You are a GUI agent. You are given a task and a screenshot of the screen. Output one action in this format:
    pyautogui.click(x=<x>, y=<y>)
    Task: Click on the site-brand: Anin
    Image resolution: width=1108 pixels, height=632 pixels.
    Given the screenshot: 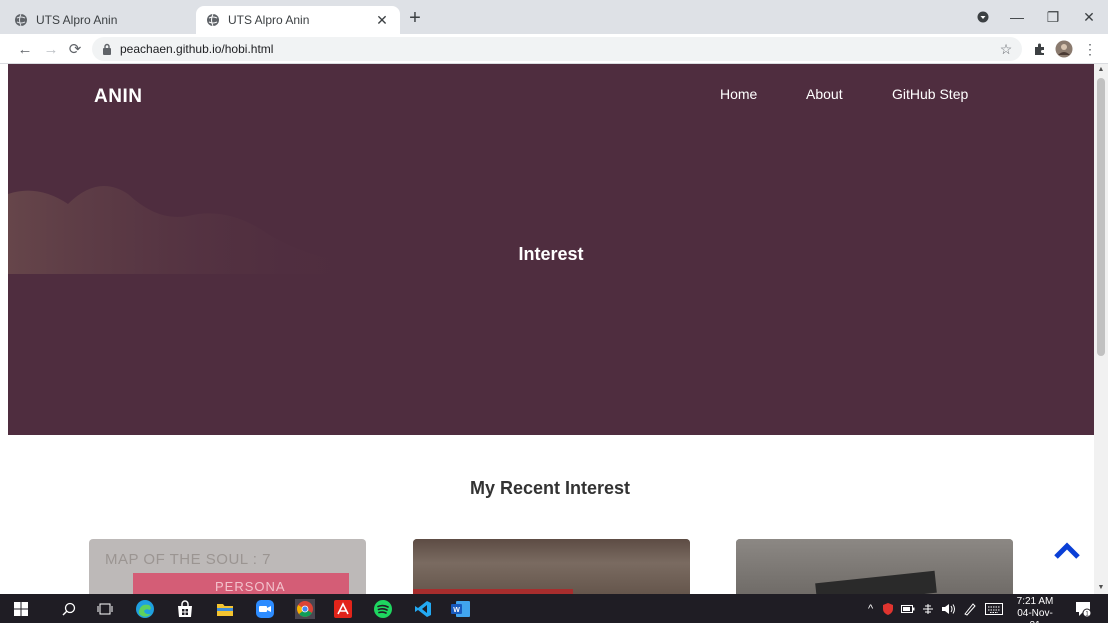 What is the action you would take?
    pyautogui.click(x=118, y=97)
    